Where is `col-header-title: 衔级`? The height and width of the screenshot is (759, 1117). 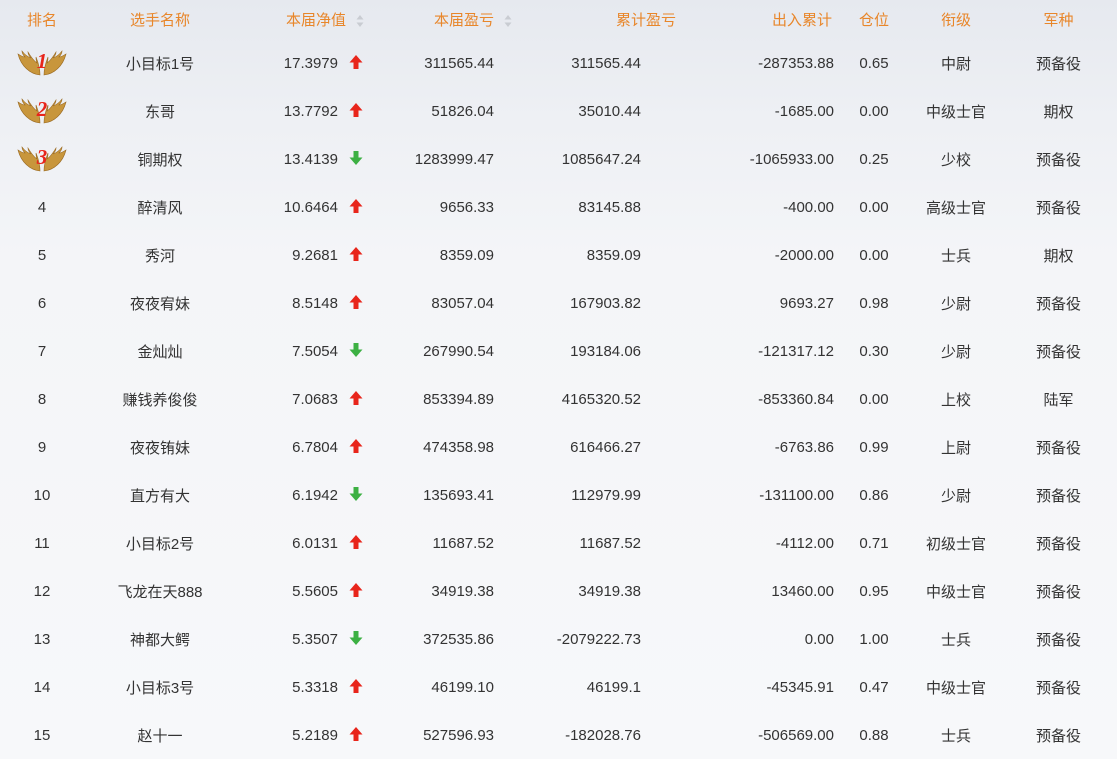 col-header-title: 衔级 is located at coordinates (956, 19).